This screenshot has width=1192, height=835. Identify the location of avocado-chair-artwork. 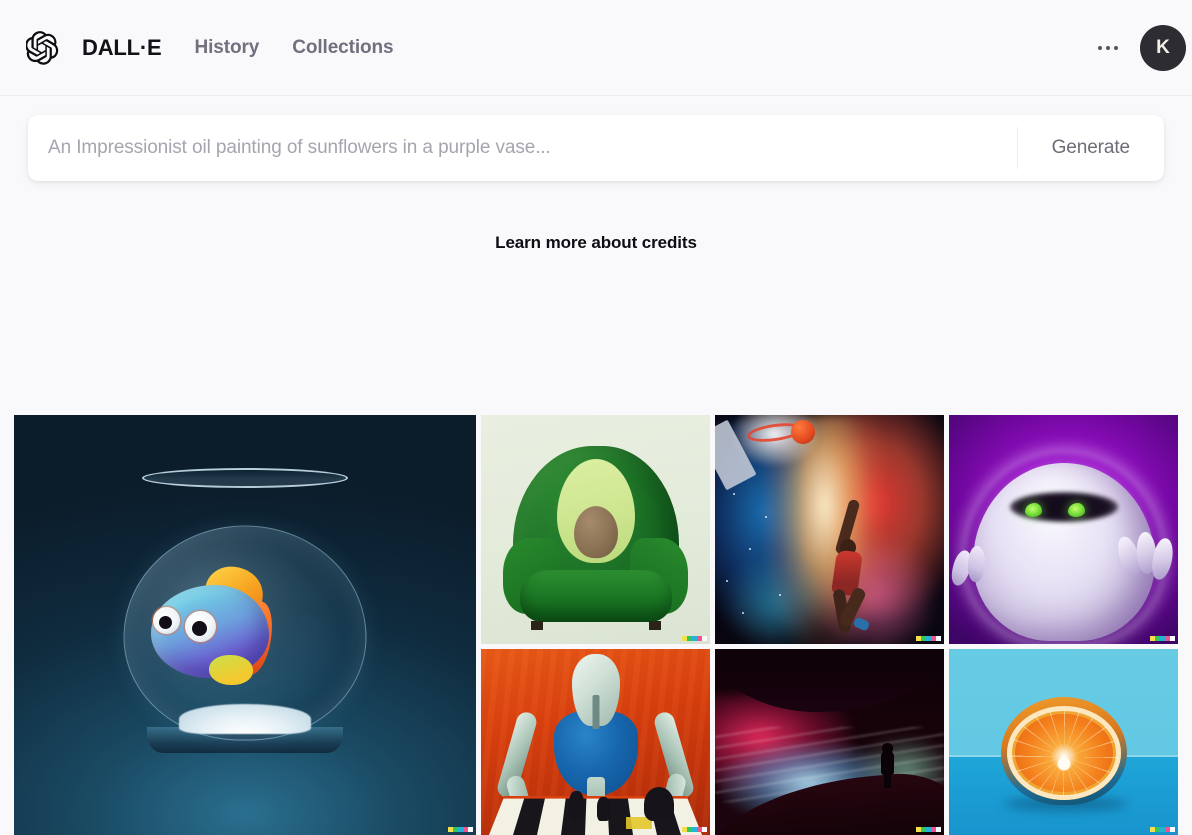
(595, 529).